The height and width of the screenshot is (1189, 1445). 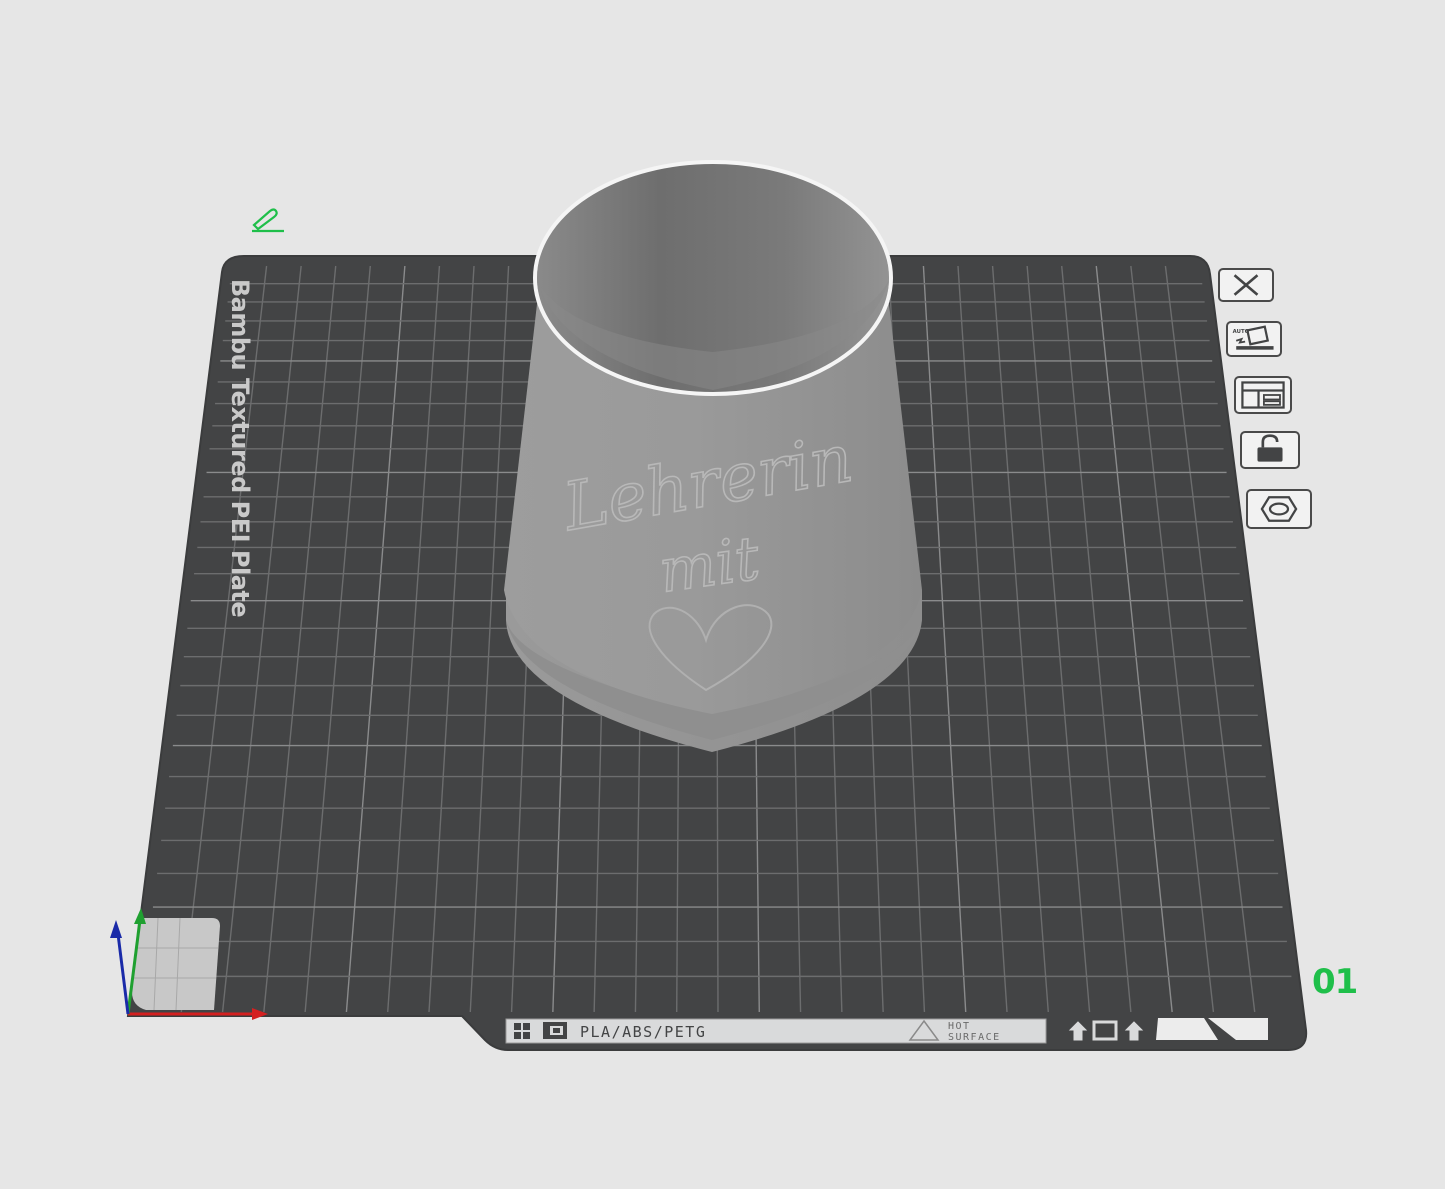 I want to click on plate-grid-icon, so click(x=555, y=1030).